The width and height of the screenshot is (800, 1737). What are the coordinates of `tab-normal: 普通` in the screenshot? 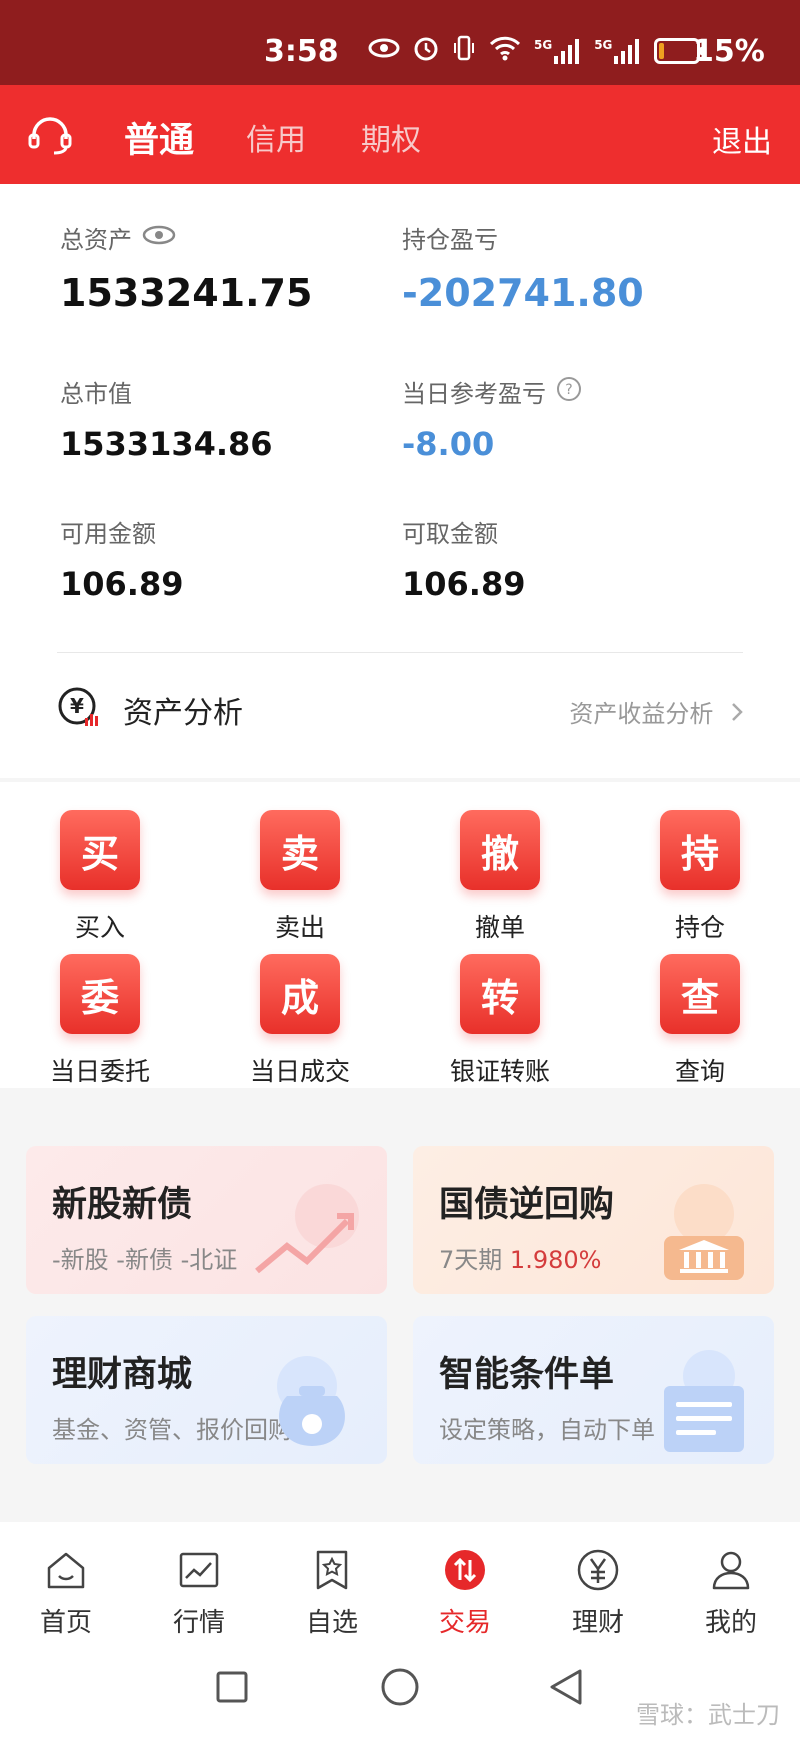 It's located at (159, 137).